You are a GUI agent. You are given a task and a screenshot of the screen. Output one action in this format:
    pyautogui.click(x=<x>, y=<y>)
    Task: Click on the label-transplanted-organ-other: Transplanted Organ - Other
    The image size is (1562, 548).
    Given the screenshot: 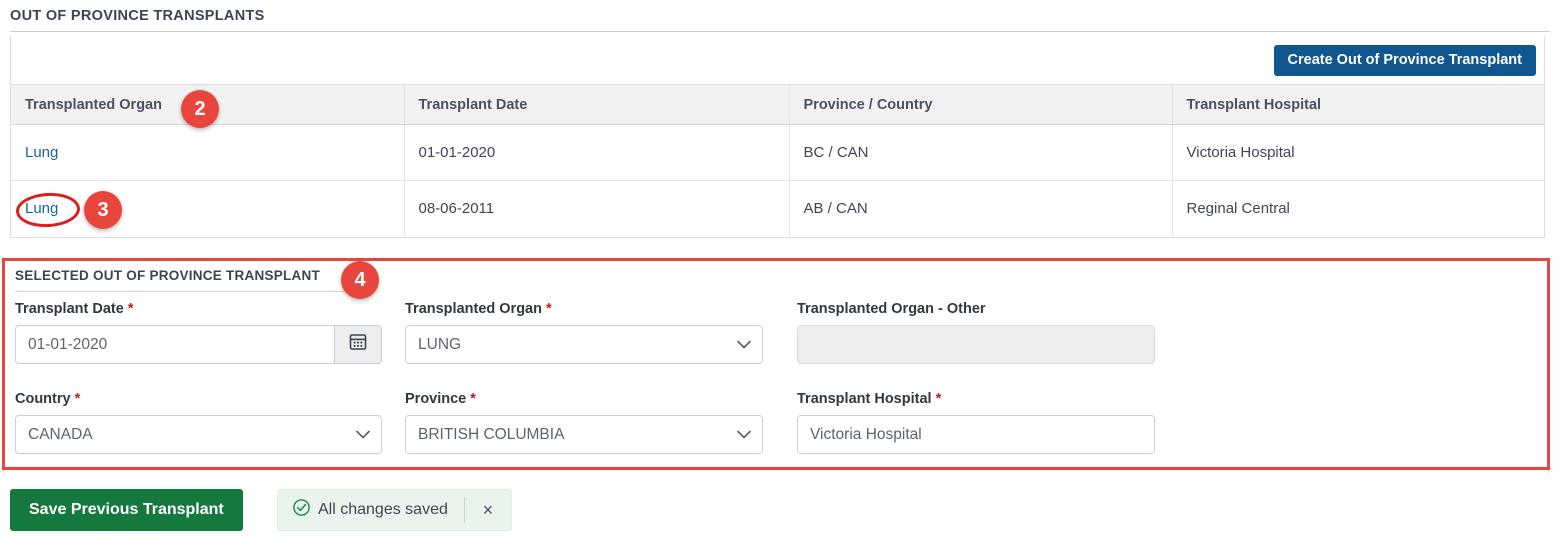 What is the action you would take?
    pyautogui.click(x=976, y=309)
    